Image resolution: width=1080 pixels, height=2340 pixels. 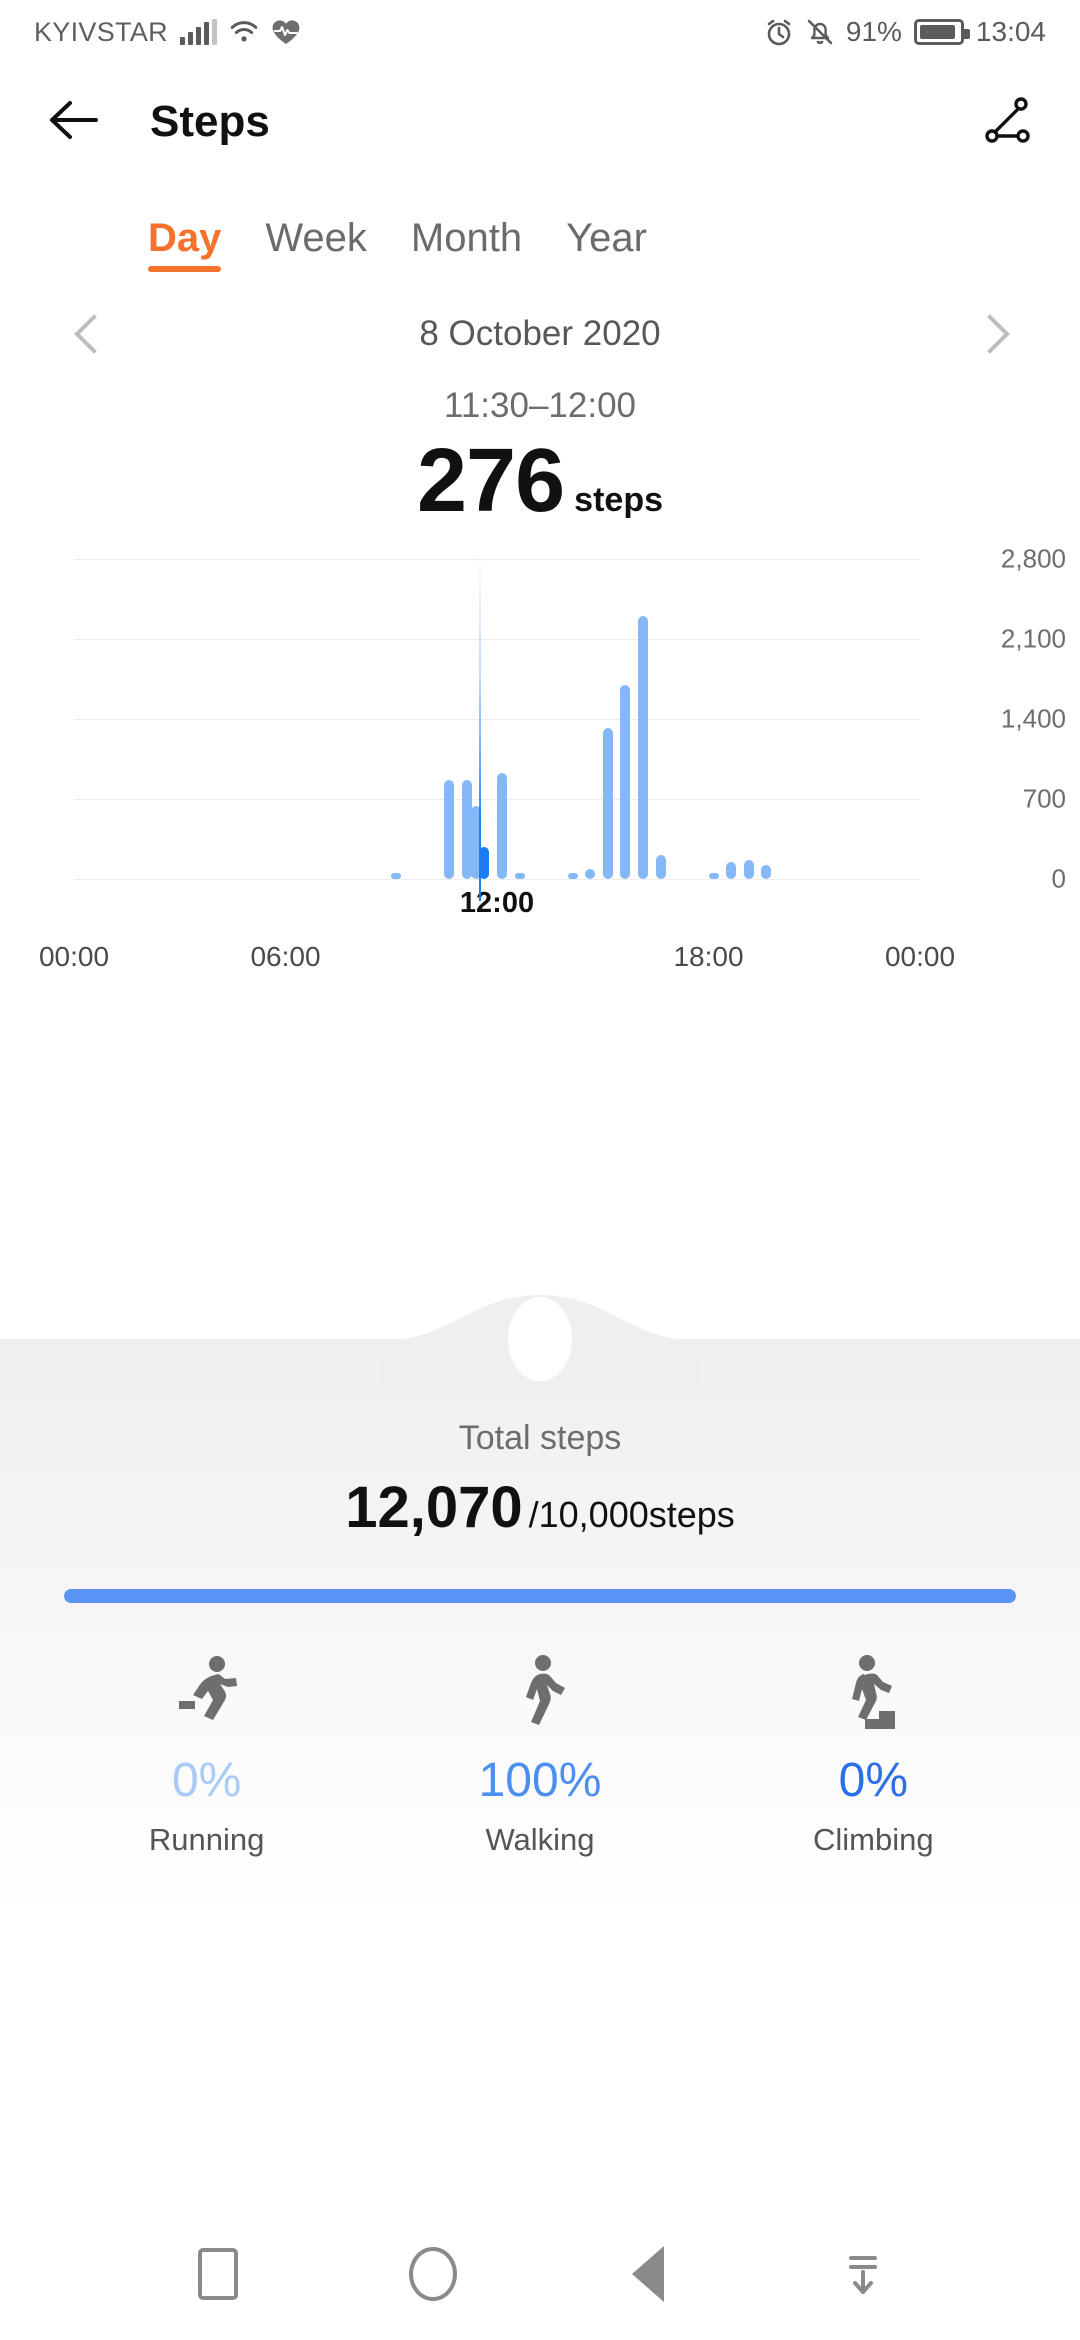 I want to click on period-tabs: Day Week Month Year, so click(x=540, y=226).